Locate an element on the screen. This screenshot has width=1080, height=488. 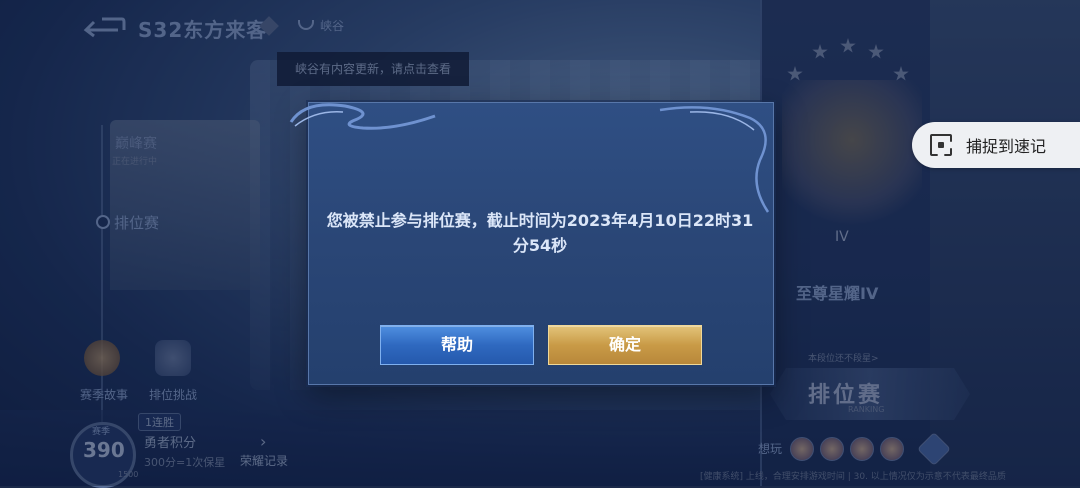
capture-note-chip: 捕捉到速记 is located at coordinates (996, 145).